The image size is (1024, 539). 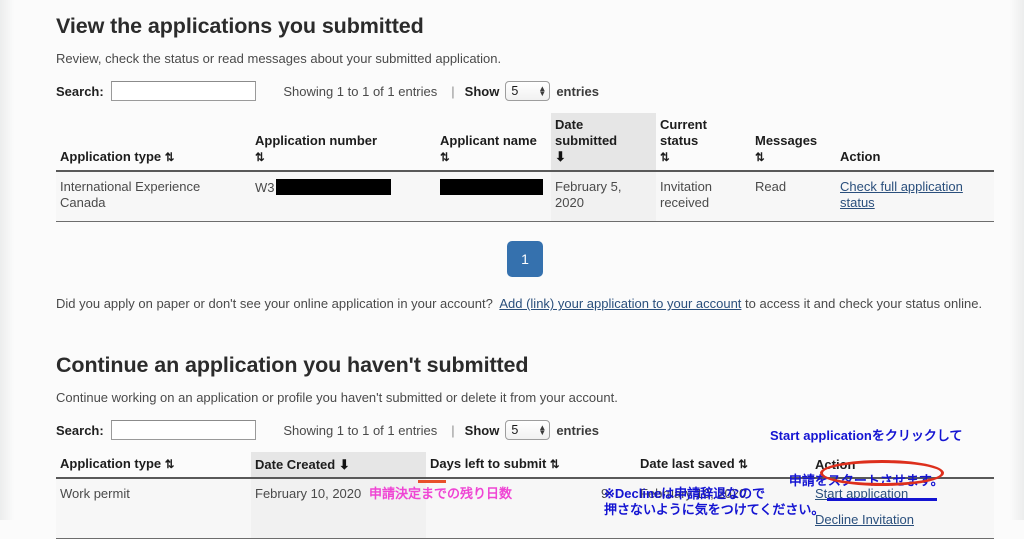 I want to click on col-date-created: Date Created ⬇, so click(x=338, y=466).